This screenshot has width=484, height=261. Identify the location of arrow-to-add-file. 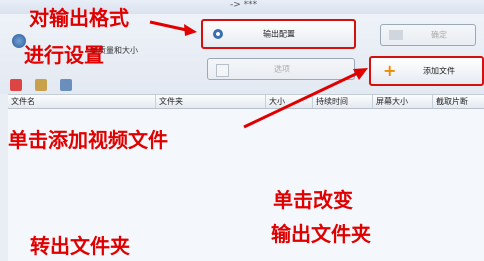
(305, 98).